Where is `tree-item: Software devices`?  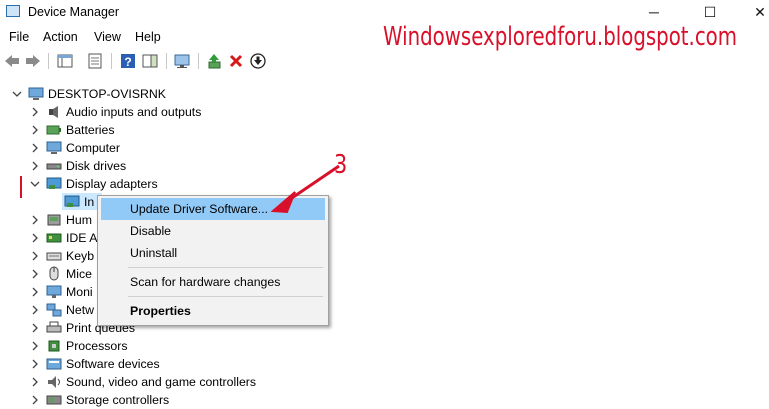 tree-item: Software devices is located at coordinates (95, 364).